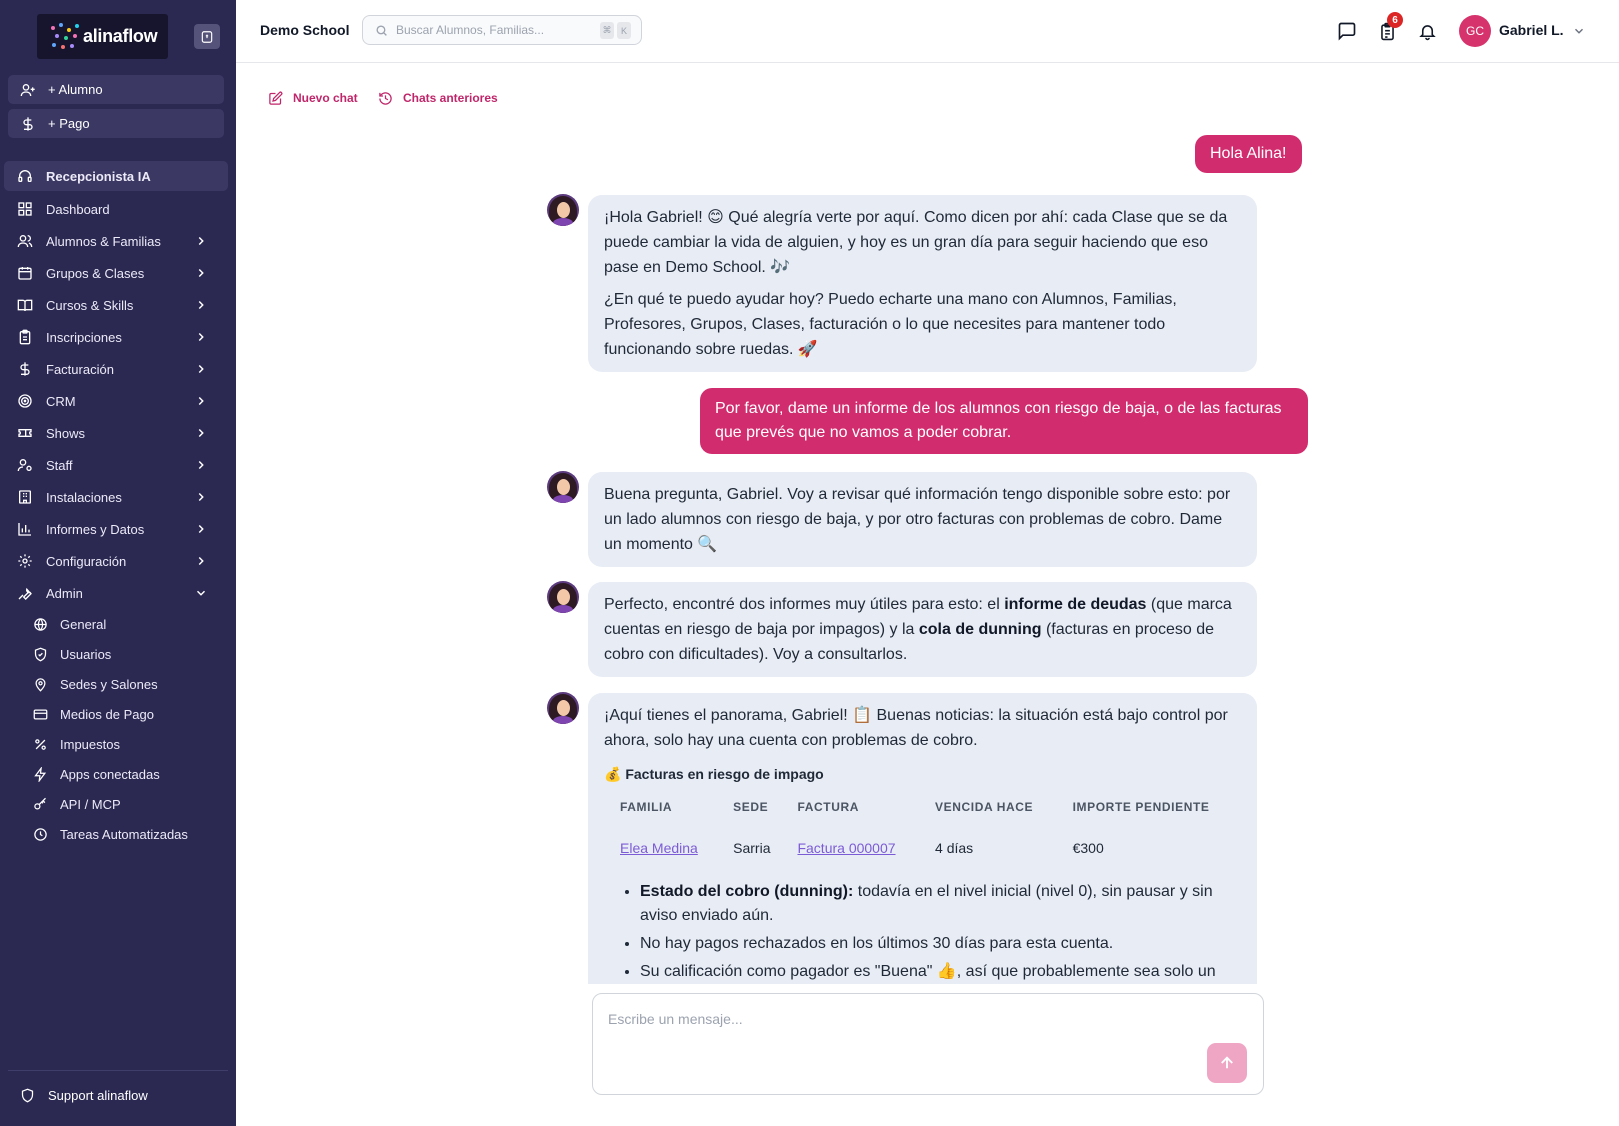 The image size is (1619, 1126). I want to click on invoice-link: Factura 000007, so click(846, 848).